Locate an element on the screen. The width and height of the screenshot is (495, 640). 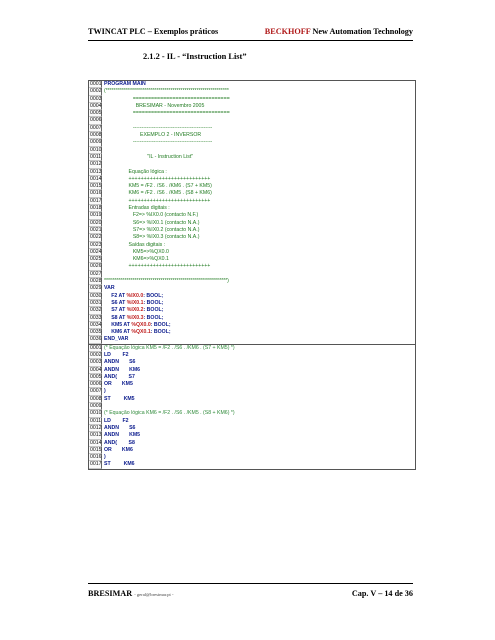
line-number: 0023 is located at coordinates (95, 245).